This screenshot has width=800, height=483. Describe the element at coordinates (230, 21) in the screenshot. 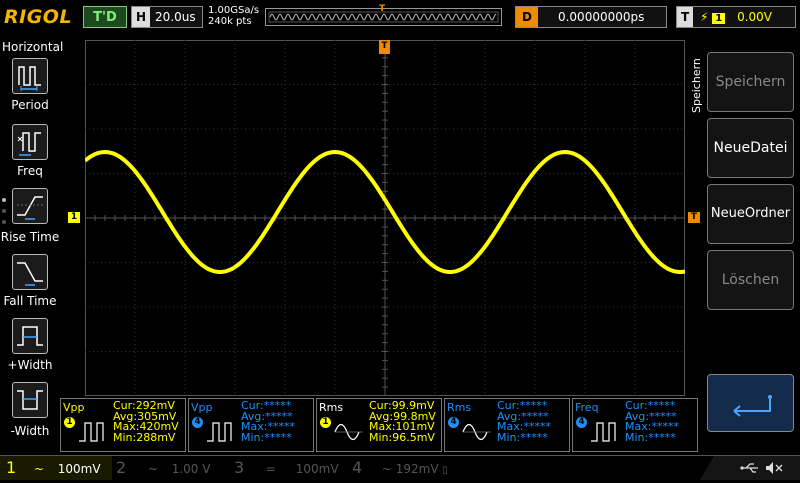

I see `memory-depth: 240k pts` at that location.